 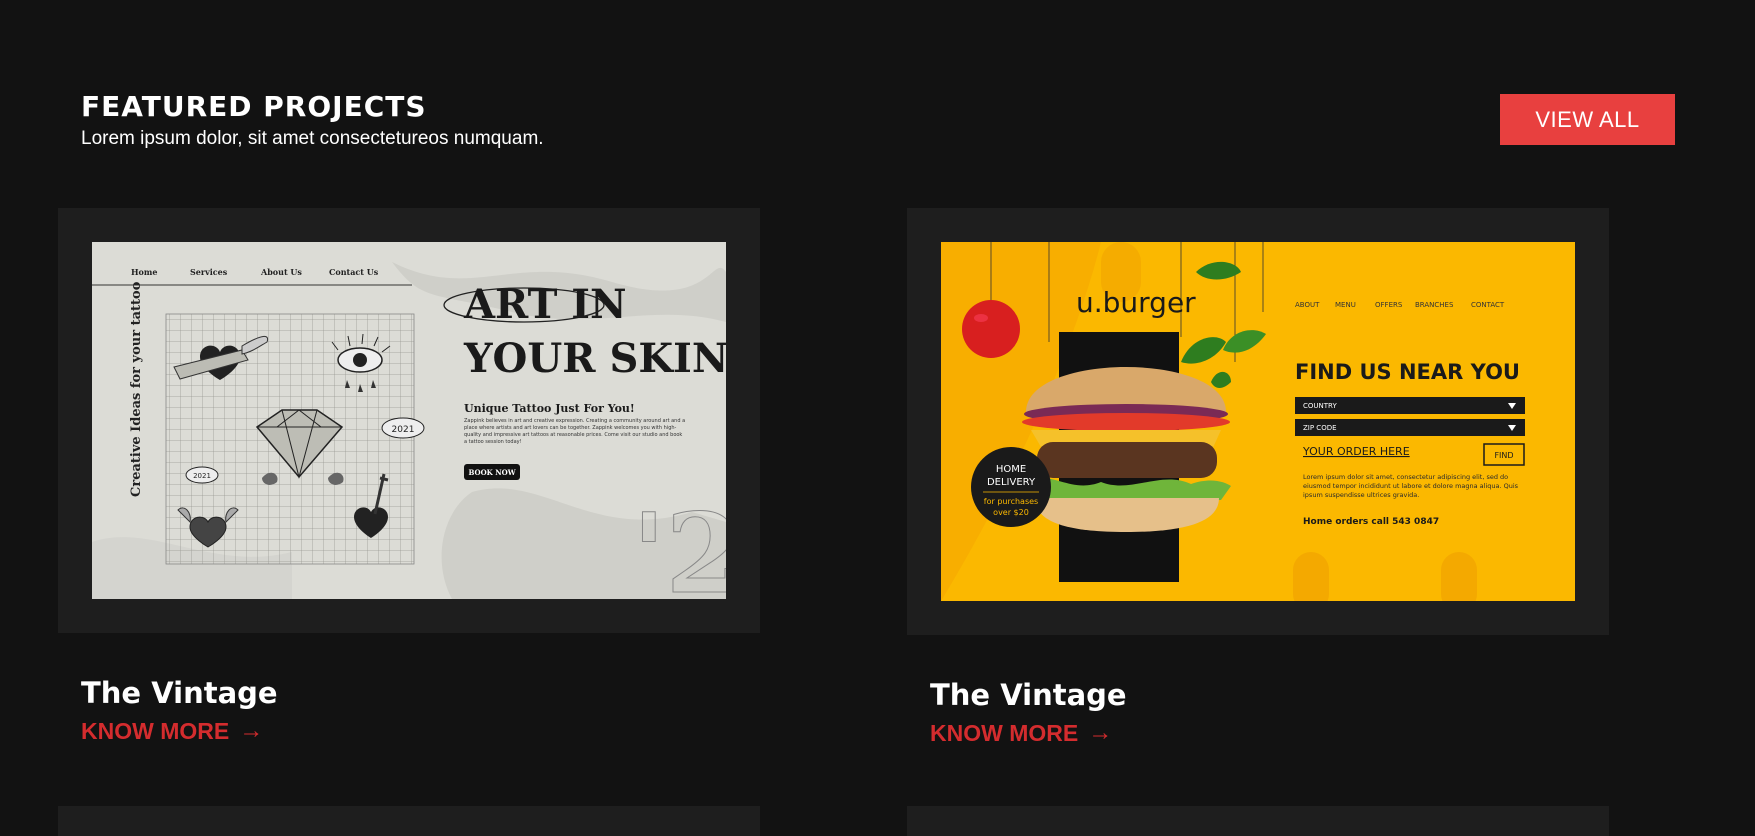 What do you see at coordinates (354, 272) in the screenshot?
I see `preview-nav-item: Contact Us` at bounding box center [354, 272].